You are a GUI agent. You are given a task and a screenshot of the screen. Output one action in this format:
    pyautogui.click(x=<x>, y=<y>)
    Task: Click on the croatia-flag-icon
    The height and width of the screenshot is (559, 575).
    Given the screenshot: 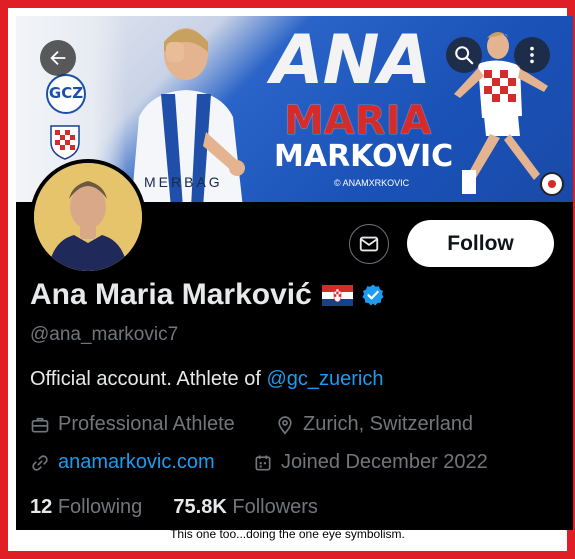 What is the action you would take?
    pyautogui.click(x=337, y=295)
    